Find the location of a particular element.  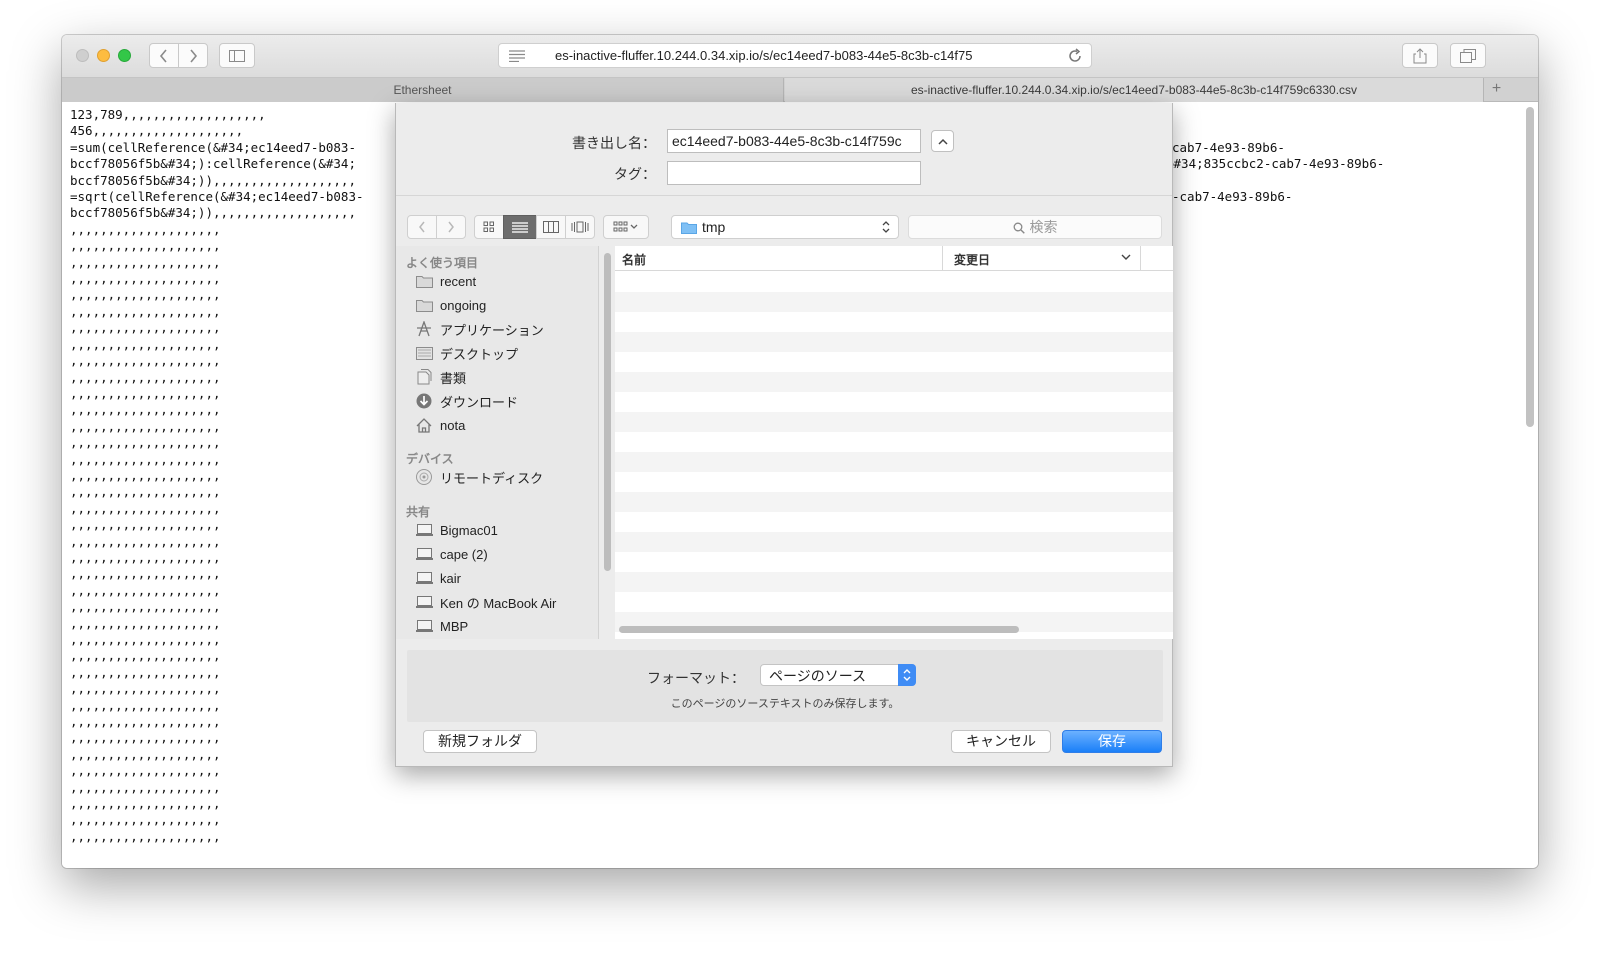

file-browser-toolbar: tmp 検索 is located at coordinates (784, 220).